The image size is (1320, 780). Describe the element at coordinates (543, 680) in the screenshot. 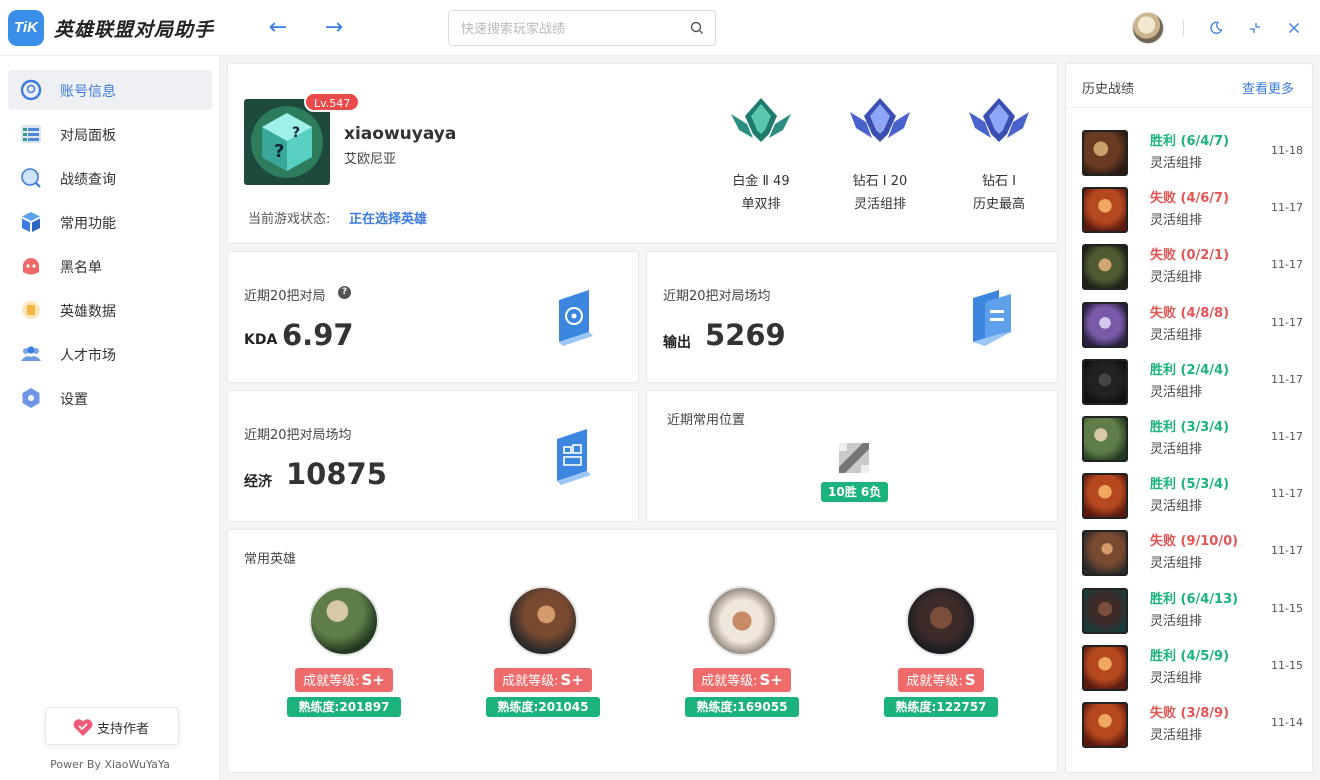

I see `achievement-badge: 成就等级: S+` at that location.